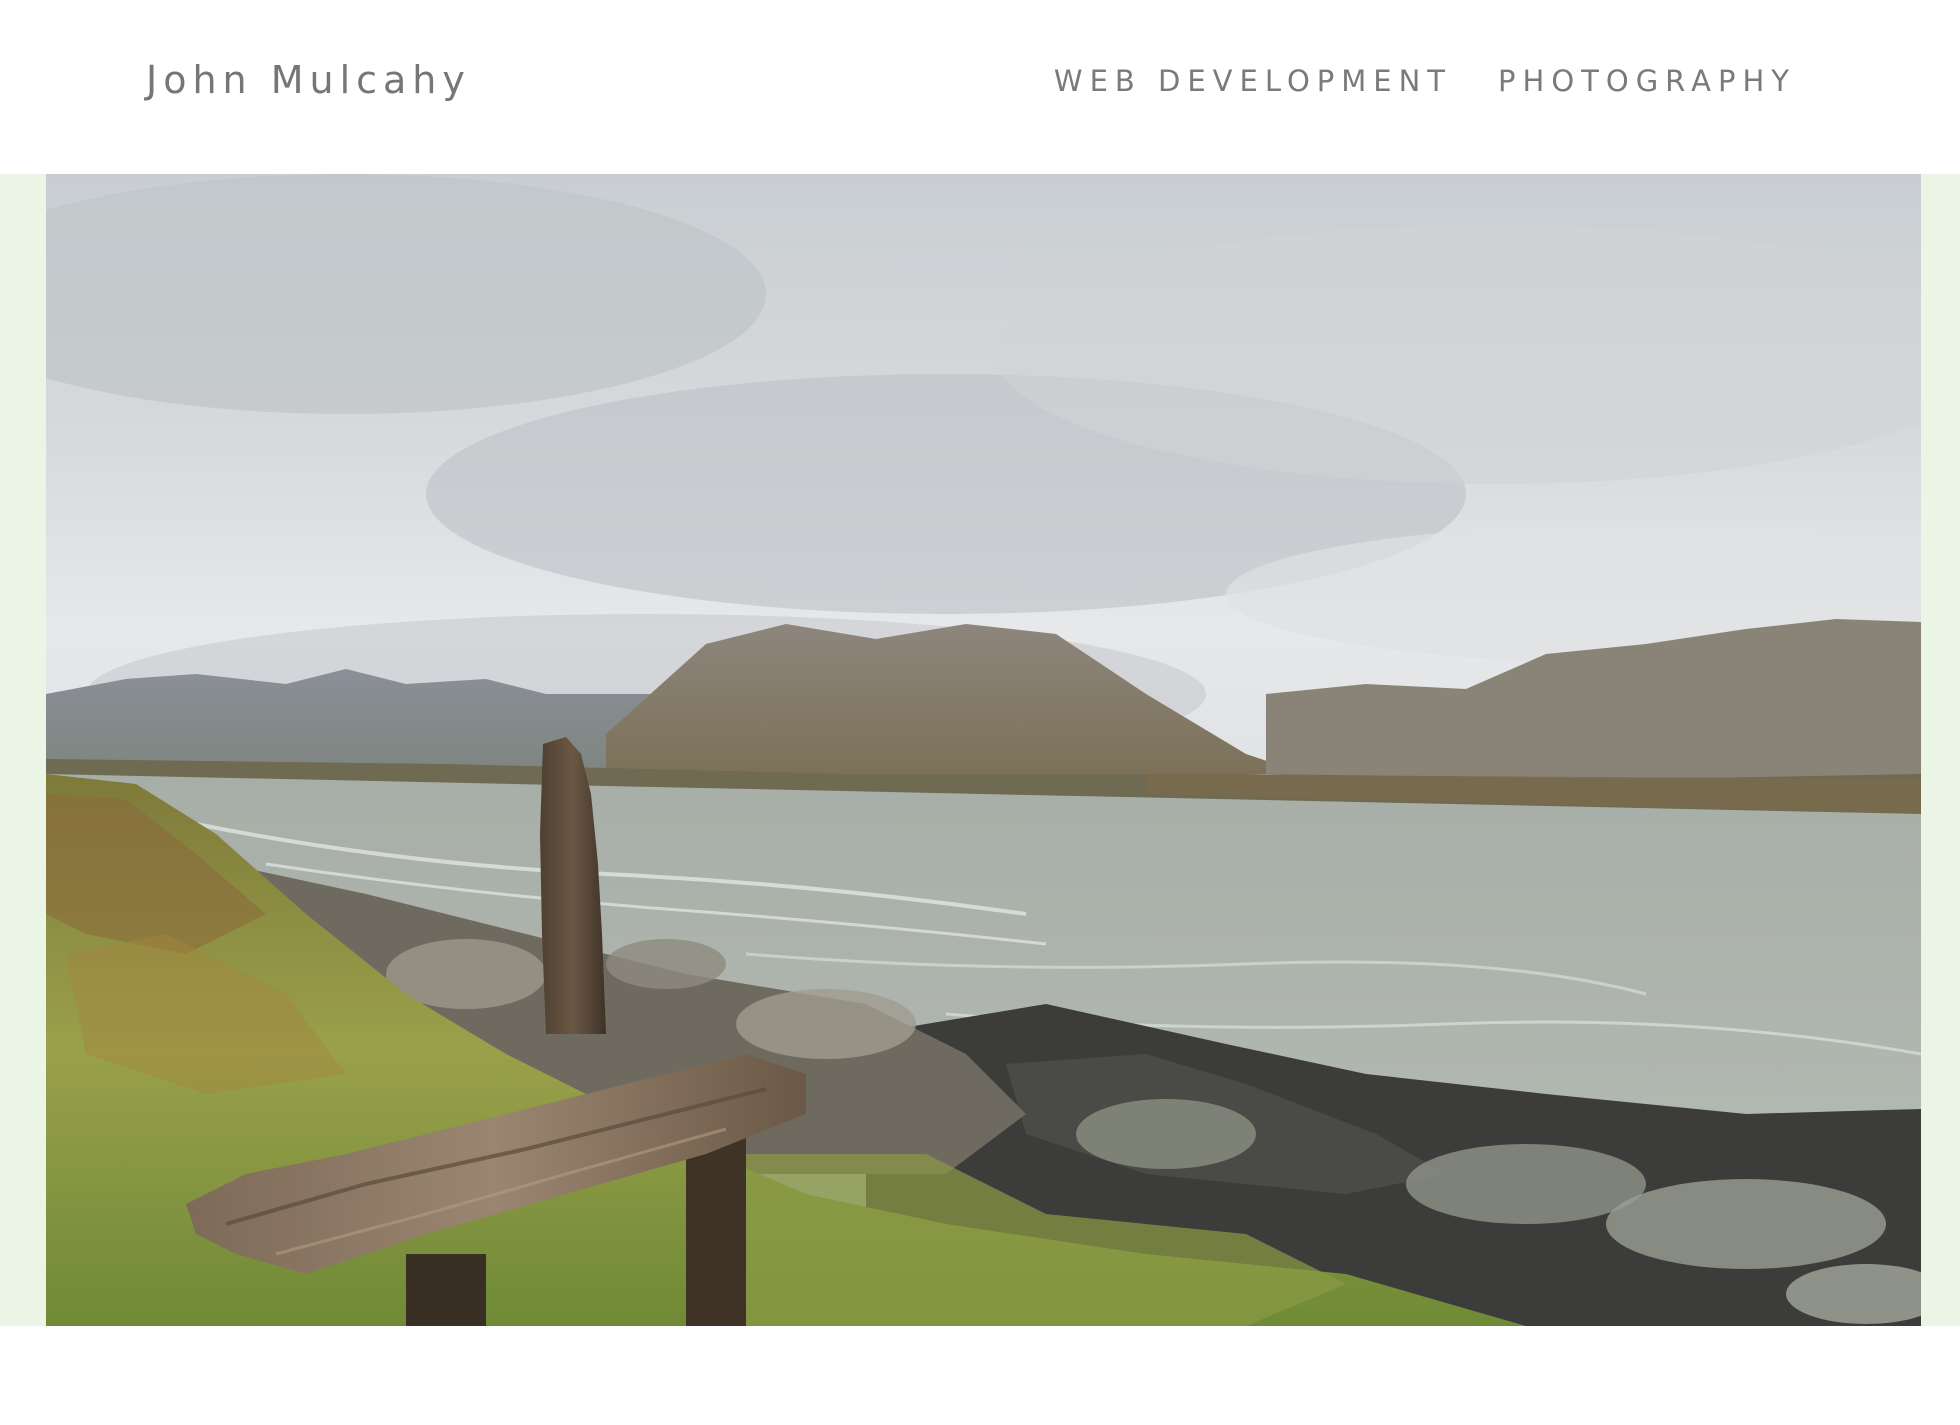  I want to click on main-nav: WEB DEVELOPMENT PHOTOGRAPHY, so click(1425, 81).